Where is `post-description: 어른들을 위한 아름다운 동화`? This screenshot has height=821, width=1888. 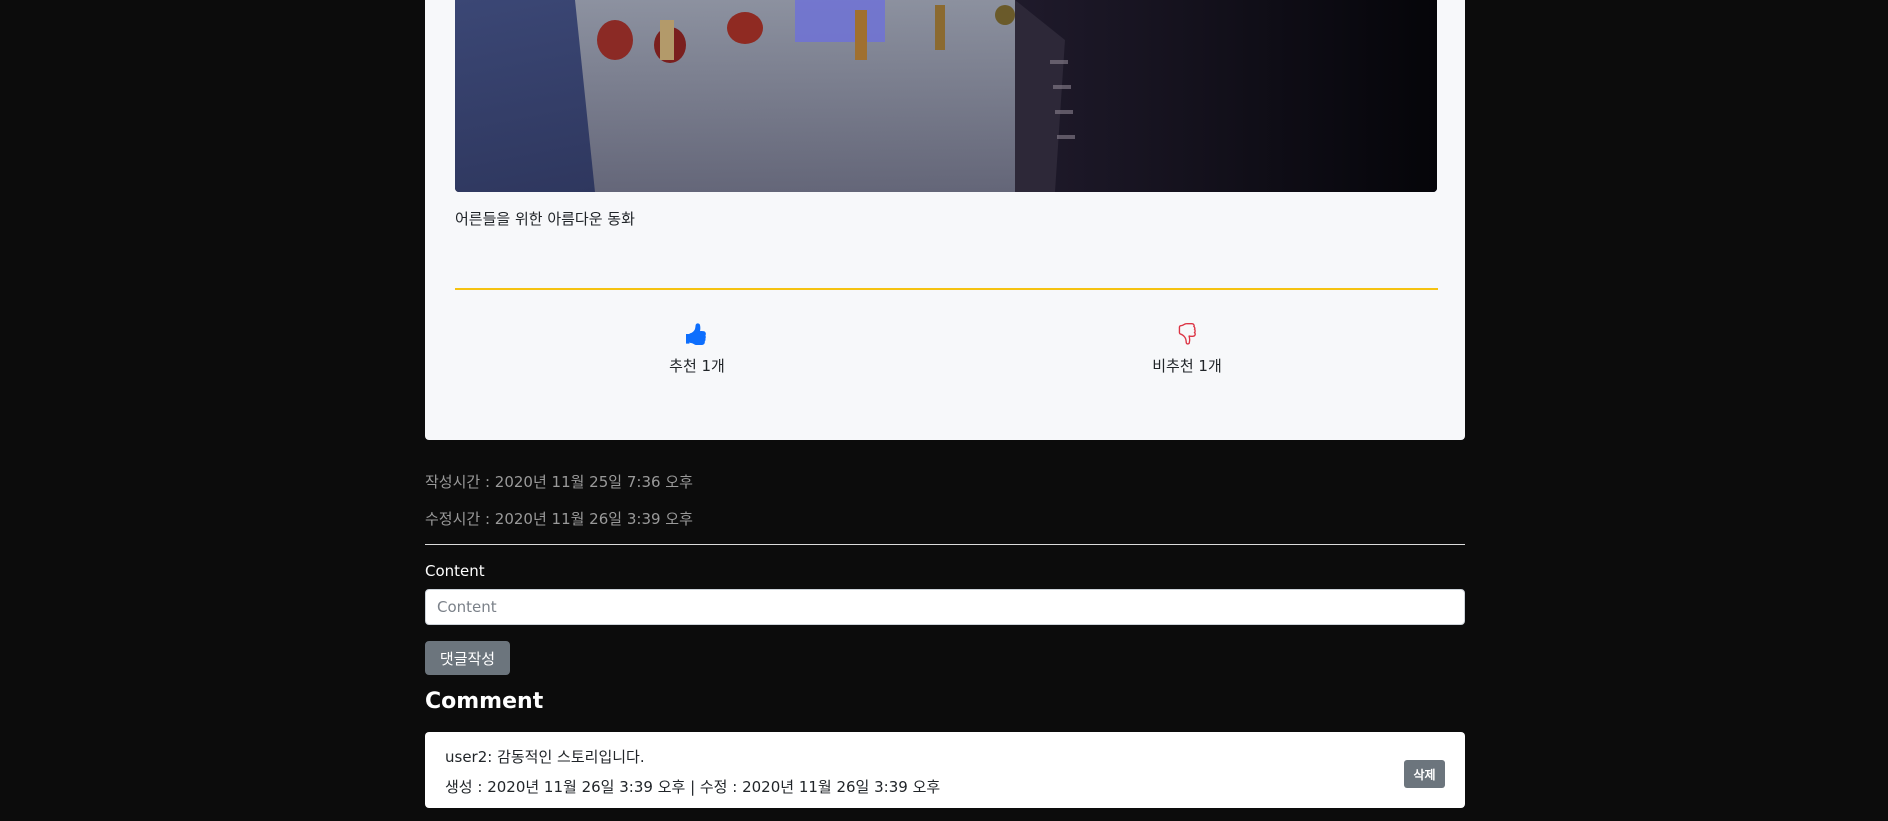 post-description: 어른들을 위한 아름다운 동화 is located at coordinates (545, 219).